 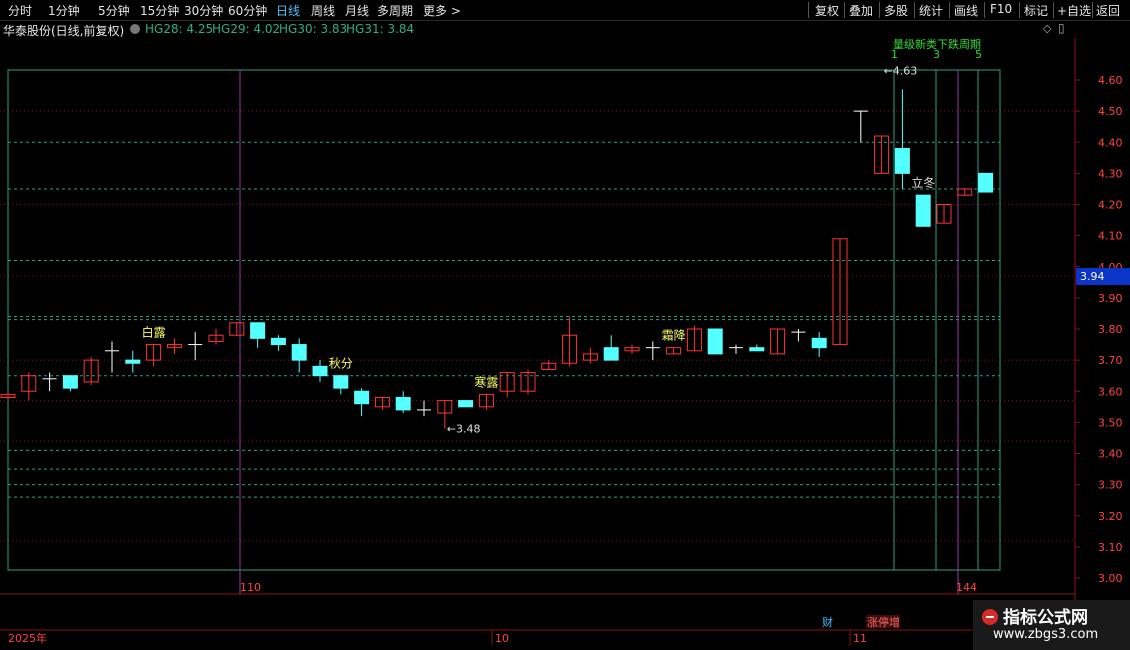 I want to click on price-tick-label: 3.40, so click(x=1110, y=454).